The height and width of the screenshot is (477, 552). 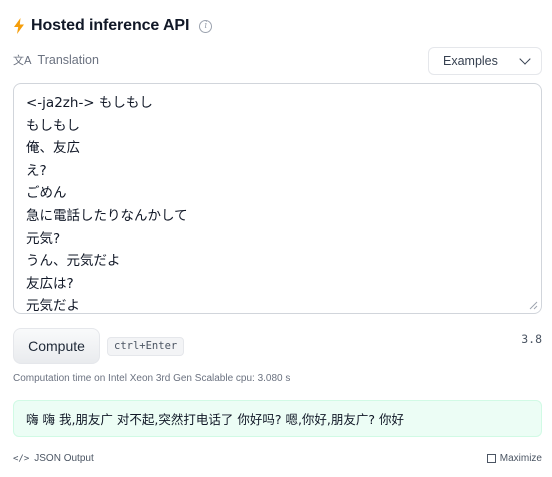 What do you see at coordinates (53, 306) in the screenshot?
I see `input-line: 元気だよ` at bounding box center [53, 306].